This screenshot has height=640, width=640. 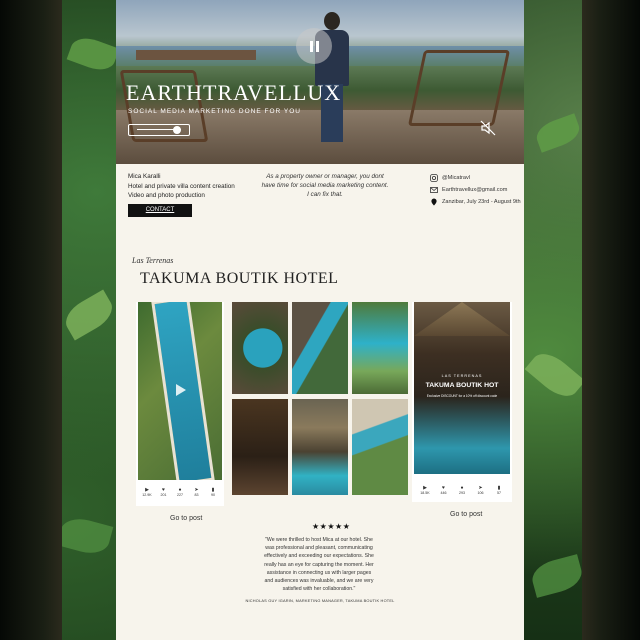 I want to click on contact-button: CONTACT, so click(x=160, y=210).